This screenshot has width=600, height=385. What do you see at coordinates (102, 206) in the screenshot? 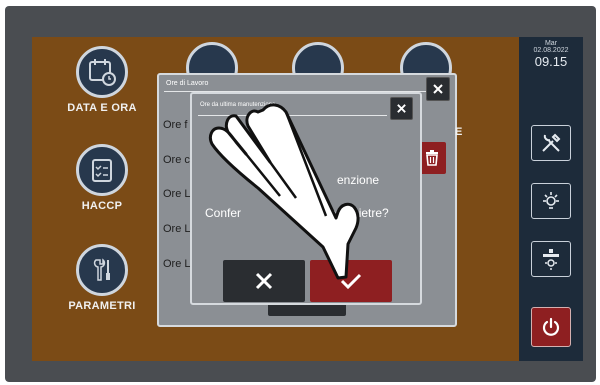
I see `menu-haccp-label: HACCP` at bounding box center [102, 206].